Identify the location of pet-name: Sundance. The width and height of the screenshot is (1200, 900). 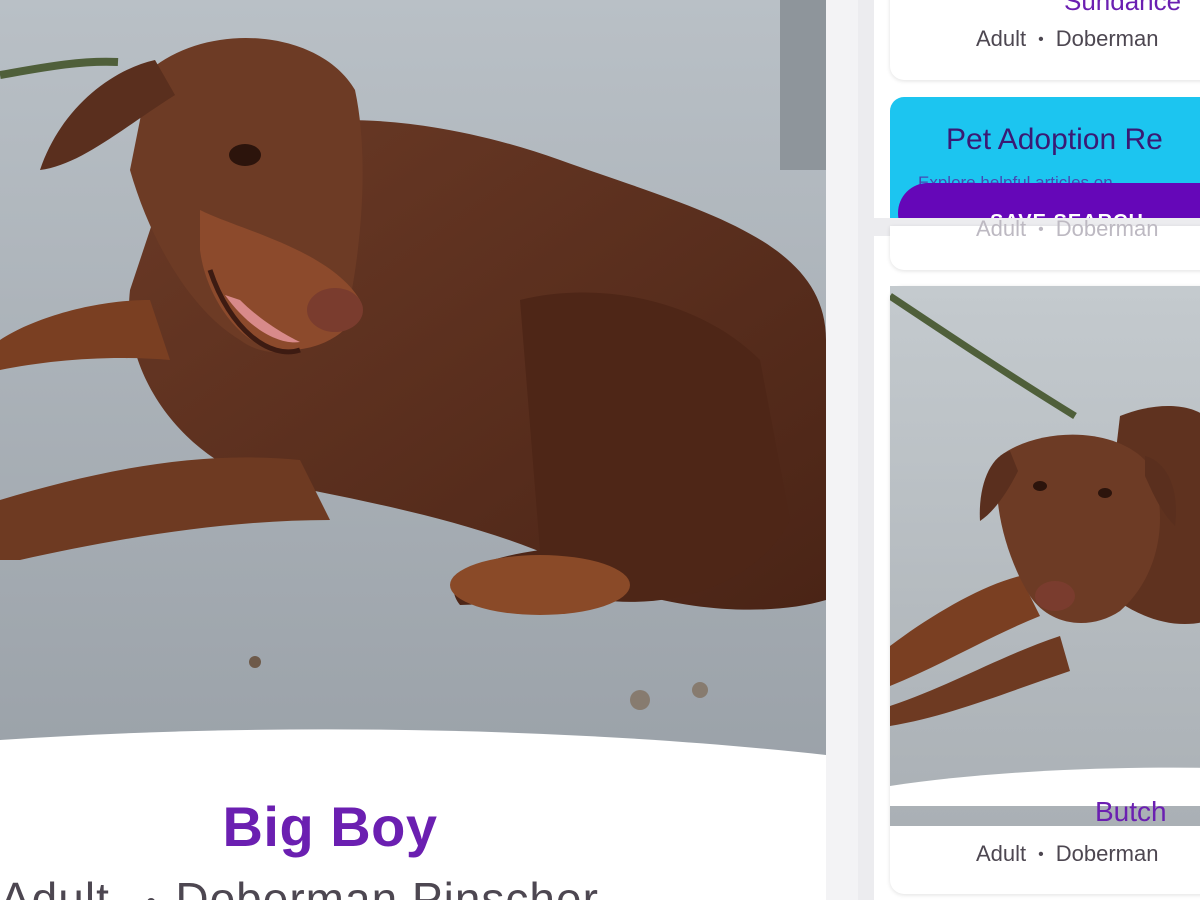
(1122, 8).